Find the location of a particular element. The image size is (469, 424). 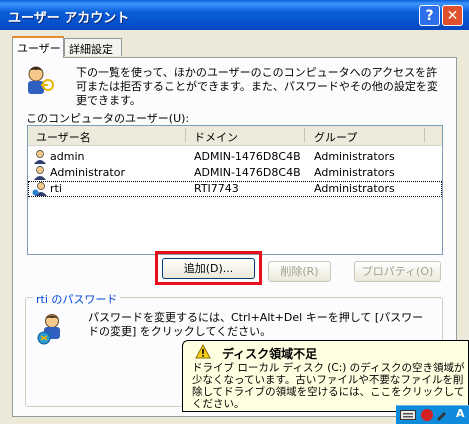

system-tray: A is located at coordinates (432, 414).